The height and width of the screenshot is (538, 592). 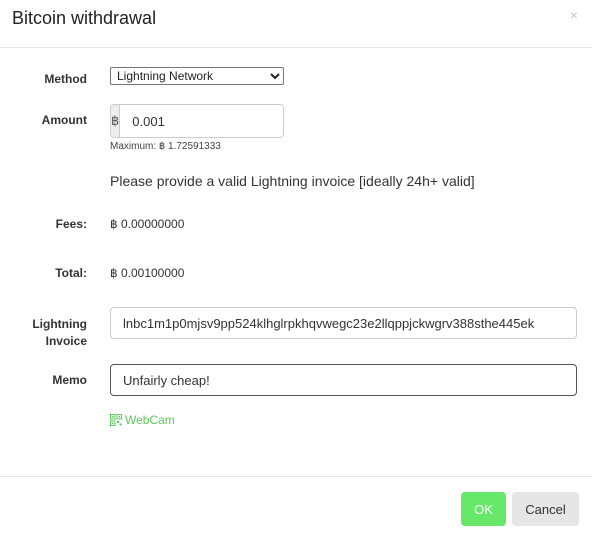 What do you see at coordinates (69, 380) in the screenshot?
I see `memo-label: Memo` at bounding box center [69, 380].